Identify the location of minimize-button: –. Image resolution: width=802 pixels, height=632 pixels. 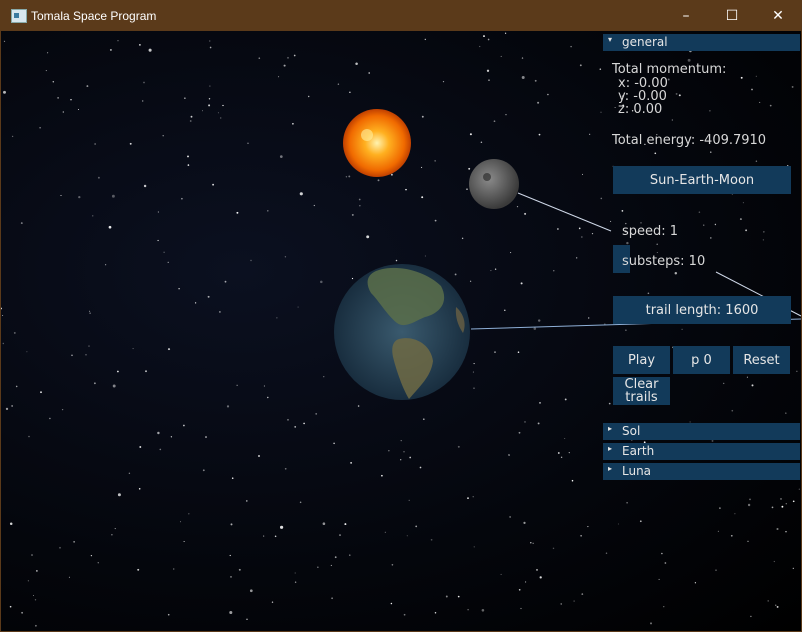
(686, 16).